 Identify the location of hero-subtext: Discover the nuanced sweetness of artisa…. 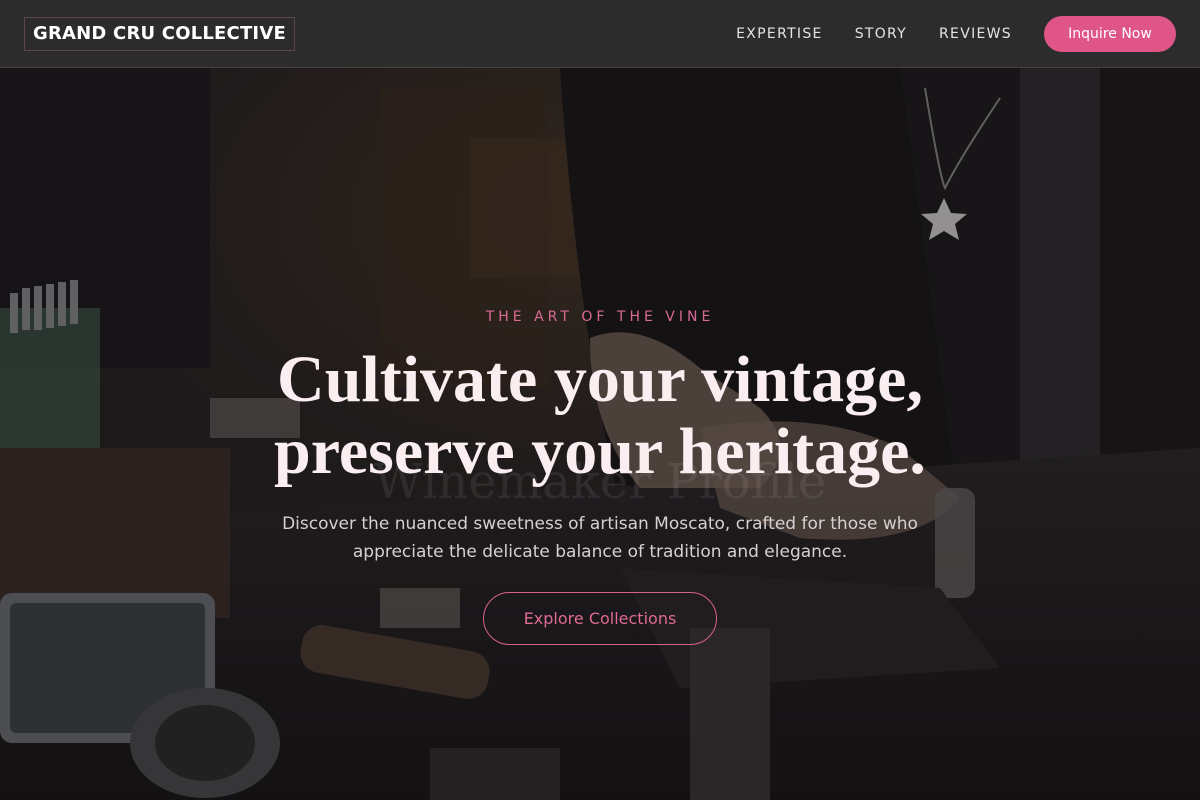
(600, 538).